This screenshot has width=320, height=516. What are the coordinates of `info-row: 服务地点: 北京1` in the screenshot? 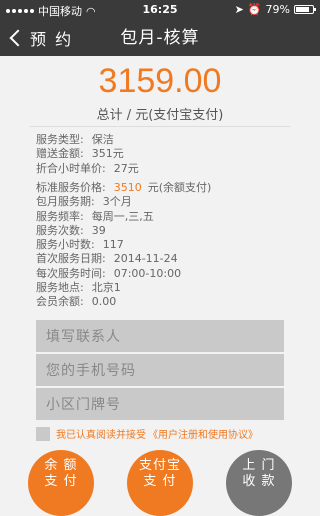 It's located at (123, 288).